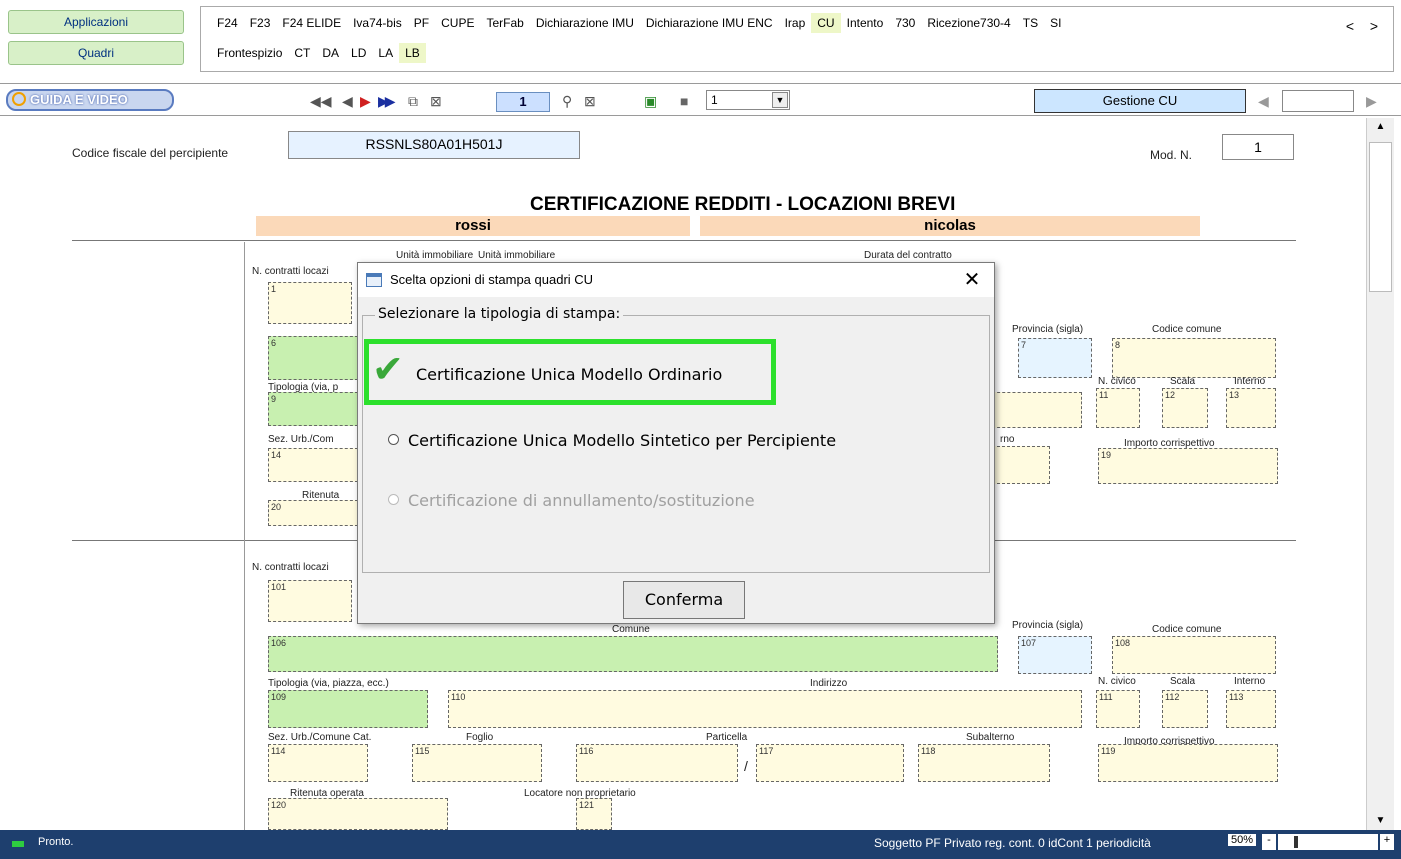 The width and height of the screenshot is (1401, 859). What do you see at coordinates (421, 23) in the screenshot?
I see `menu-item-pf: PF` at bounding box center [421, 23].